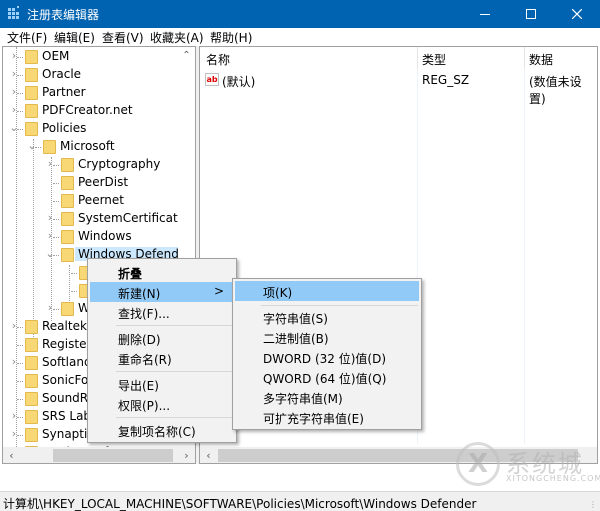 The height and width of the screenshot is (511, 600). Describe the element at coordinates (90, 129) in the screenshot. I see `tree-item: ⌄ Policies` at that location.